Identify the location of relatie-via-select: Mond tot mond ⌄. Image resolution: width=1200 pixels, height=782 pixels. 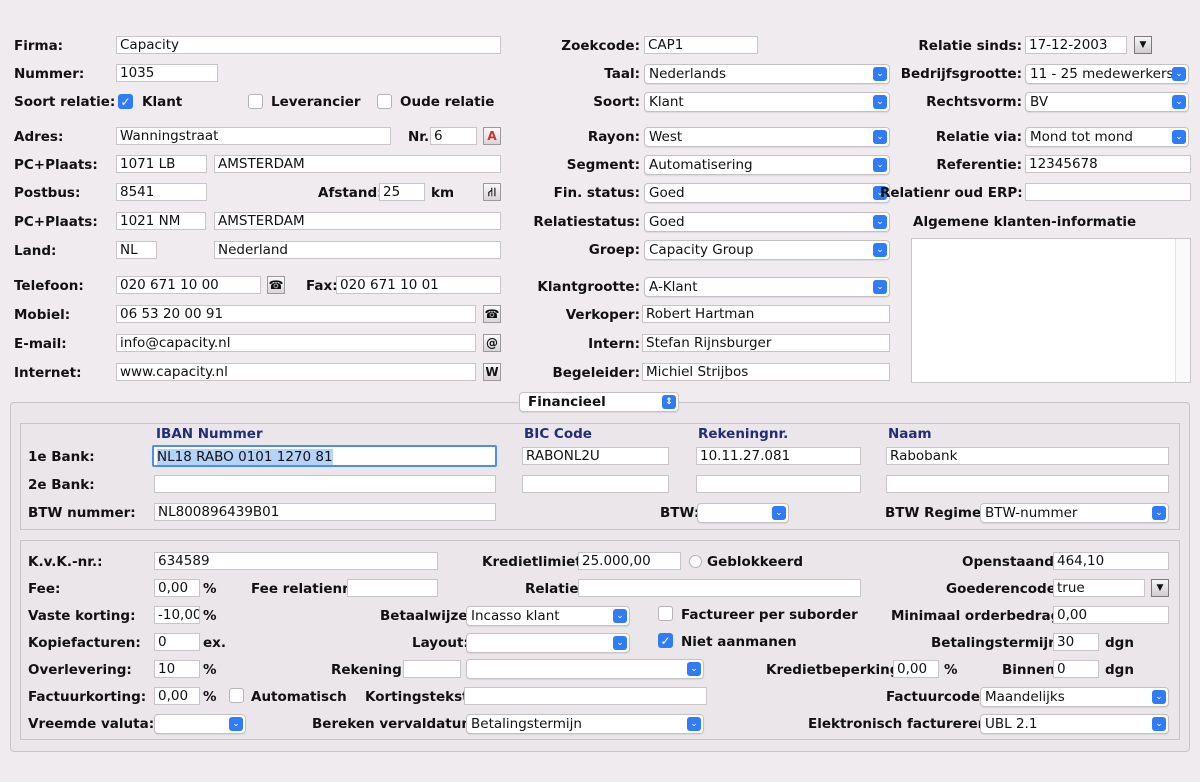
(1107, 137).